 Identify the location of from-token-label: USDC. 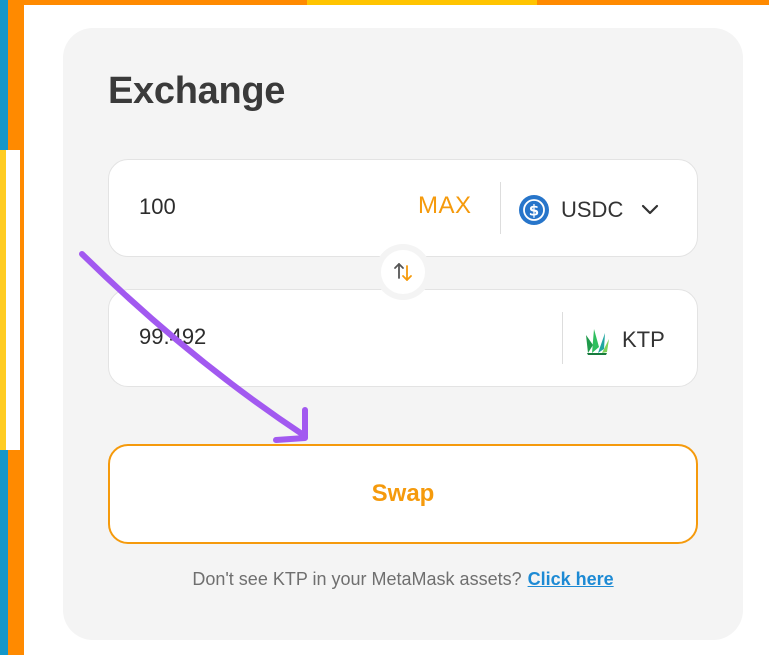
(592, 209).